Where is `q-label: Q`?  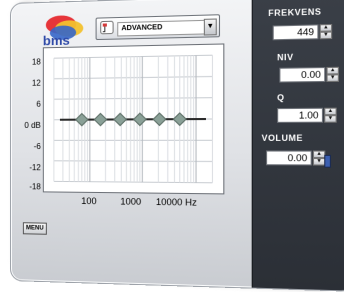
q-label: Q is located at coordinates (310, 97).